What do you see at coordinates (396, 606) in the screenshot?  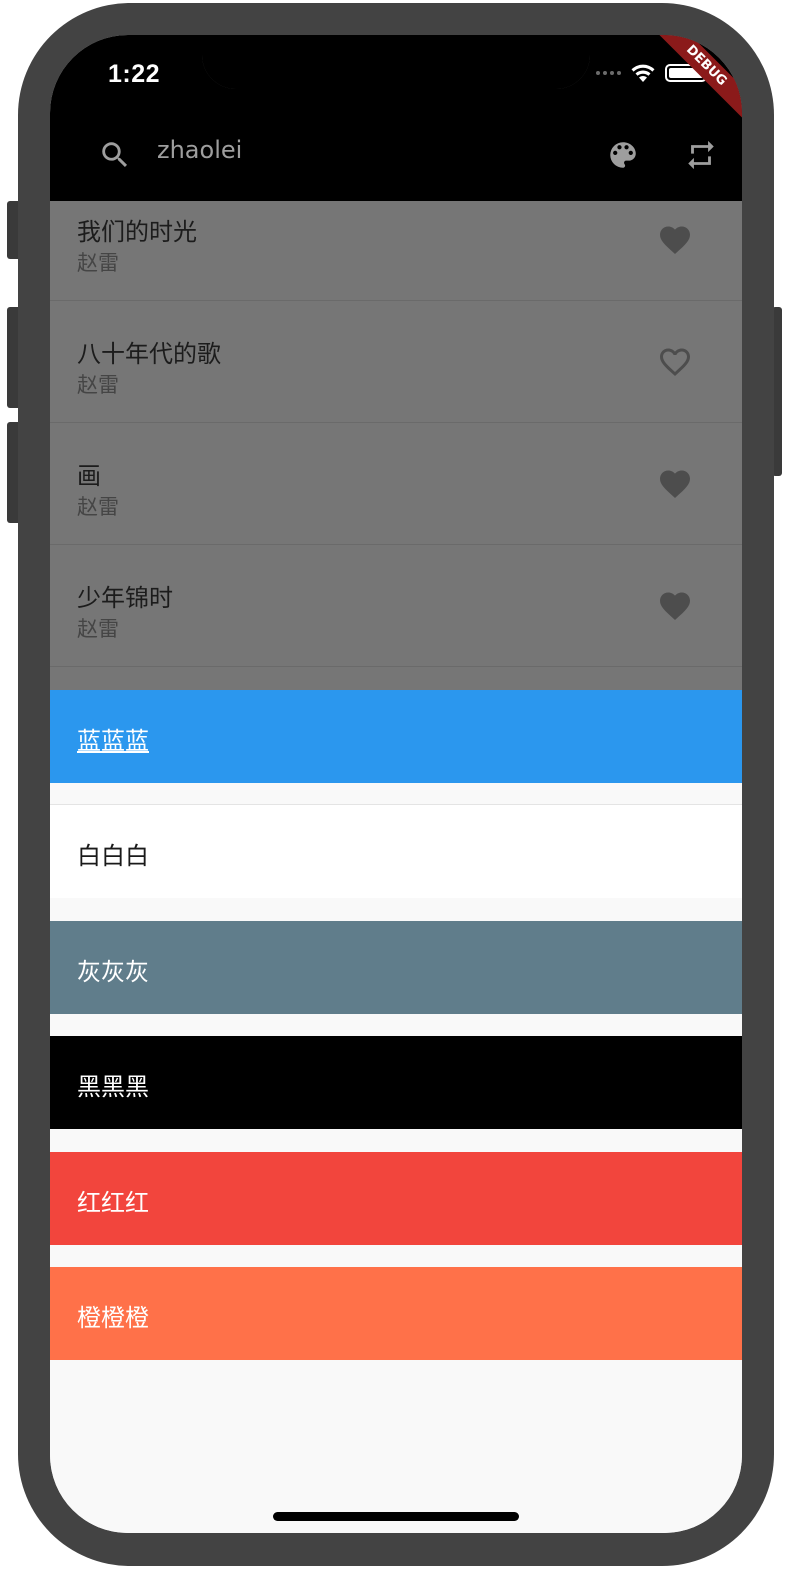 I see `song-row: 少年锦时 赵雷` at bounding box center [396, 606].